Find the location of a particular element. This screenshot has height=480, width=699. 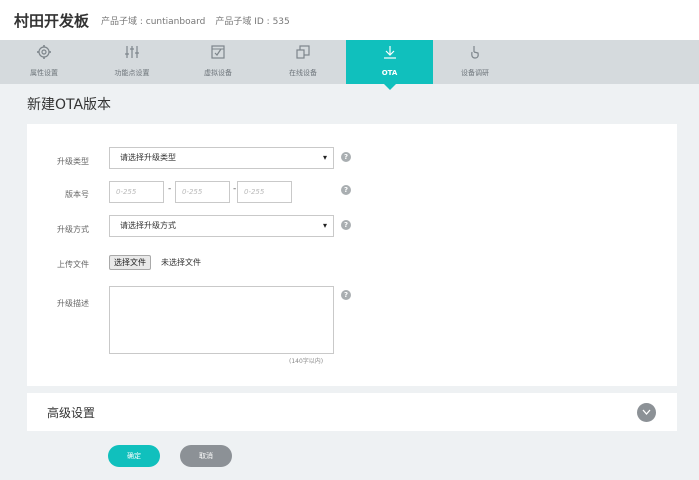

online-device-icon is located at coordinates (303, 56).